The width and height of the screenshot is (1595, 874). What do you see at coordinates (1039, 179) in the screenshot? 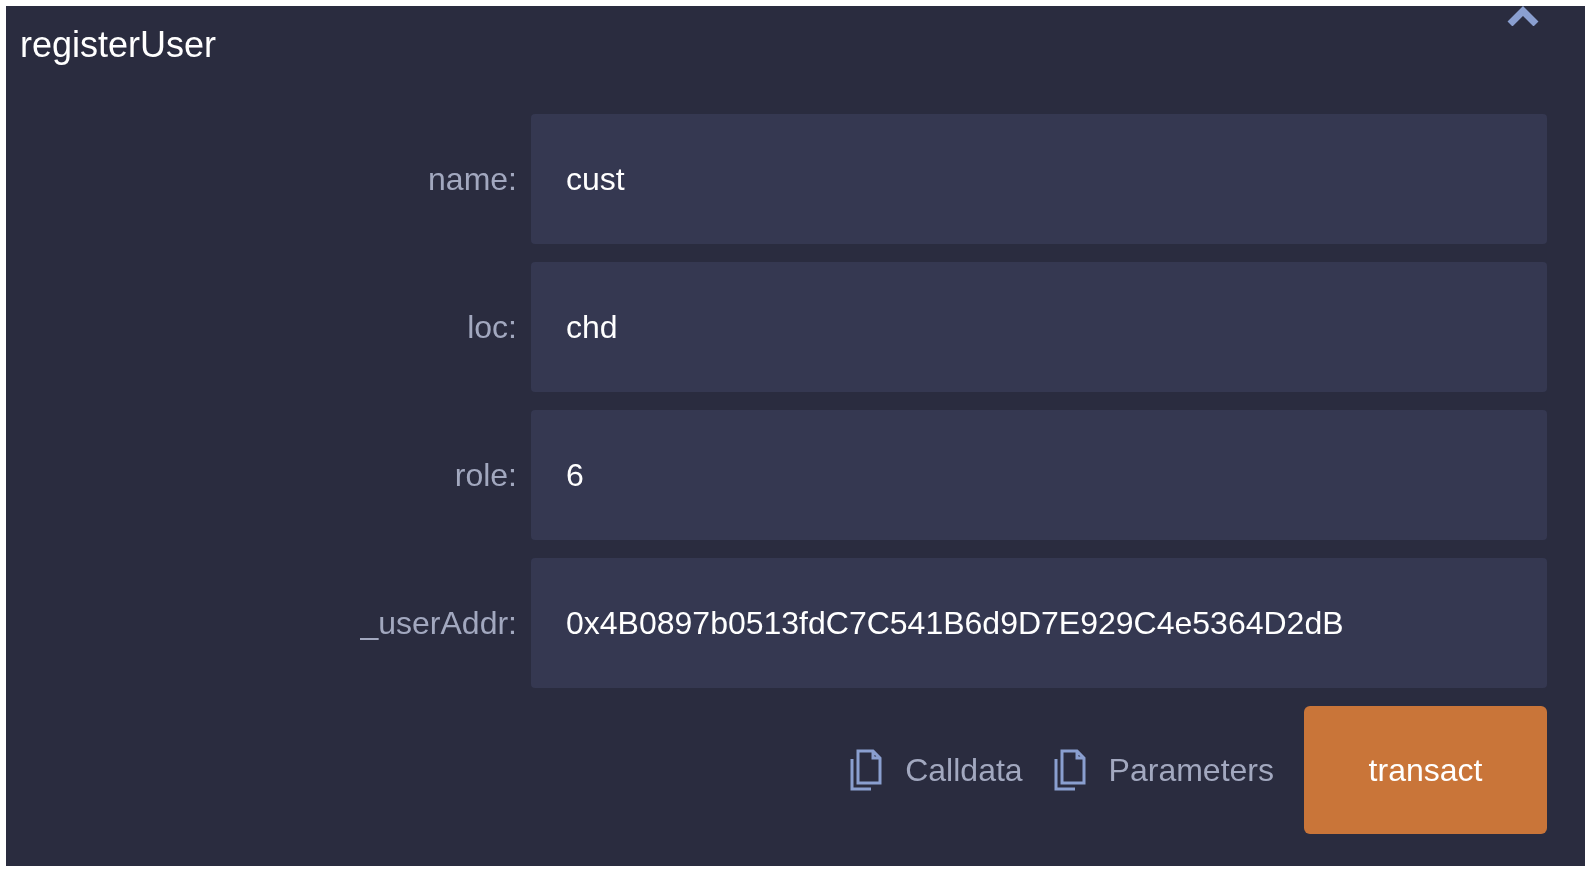
I see `input-field: cust` at bounding box center [1039, 179].